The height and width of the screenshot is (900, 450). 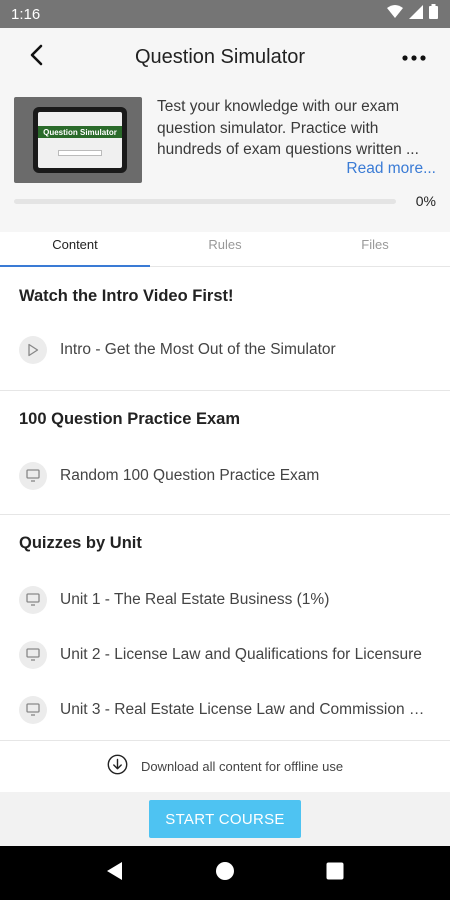 I want to click on start-course-button: START COURSE, so click(x=225, y=819).